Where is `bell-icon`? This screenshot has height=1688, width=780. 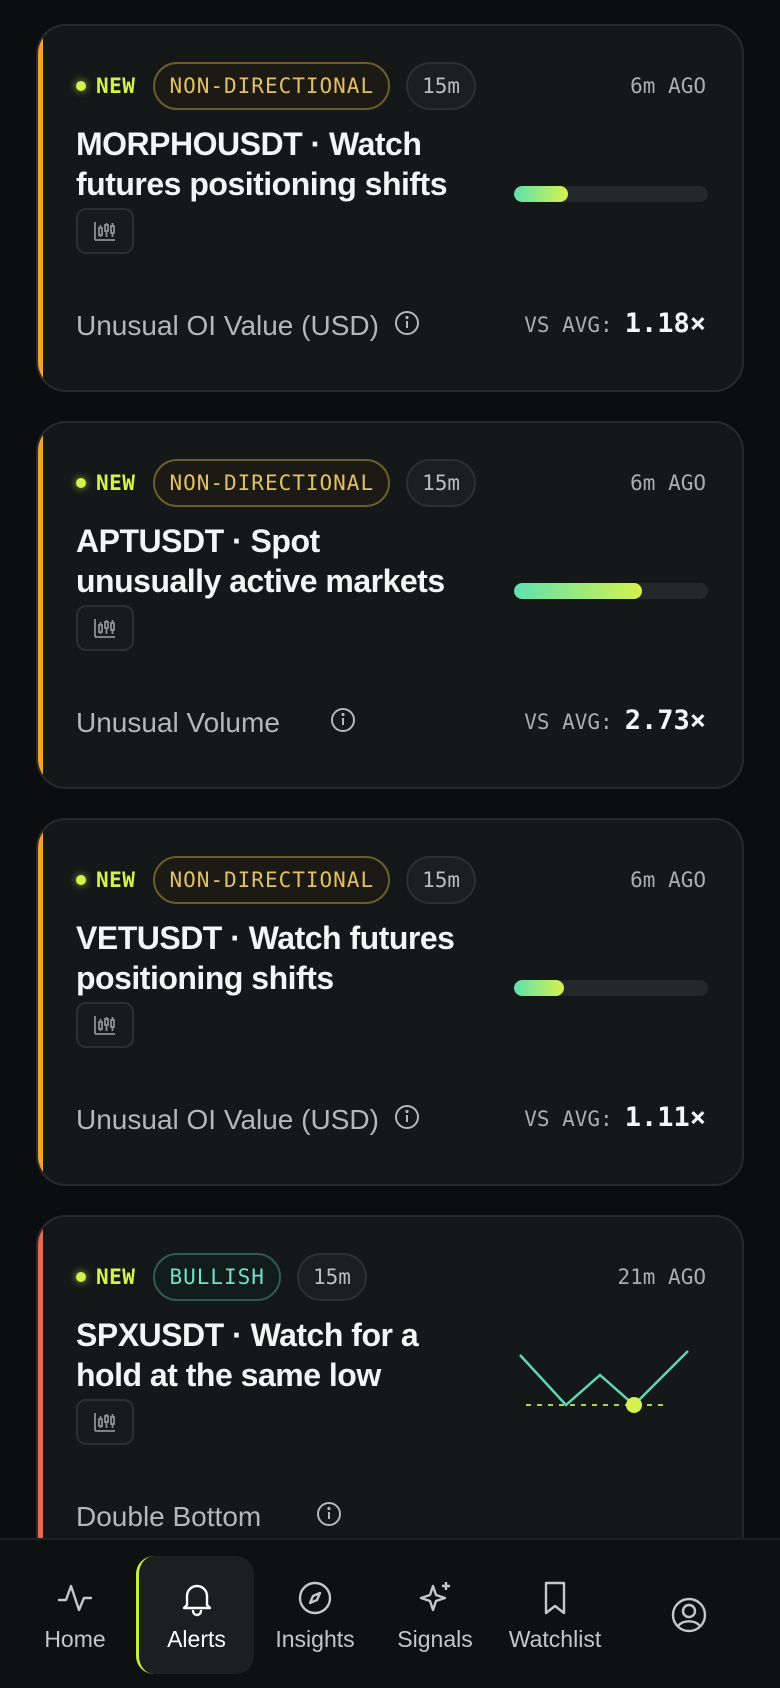 bell-icon is located at coordinates (196, 1600).